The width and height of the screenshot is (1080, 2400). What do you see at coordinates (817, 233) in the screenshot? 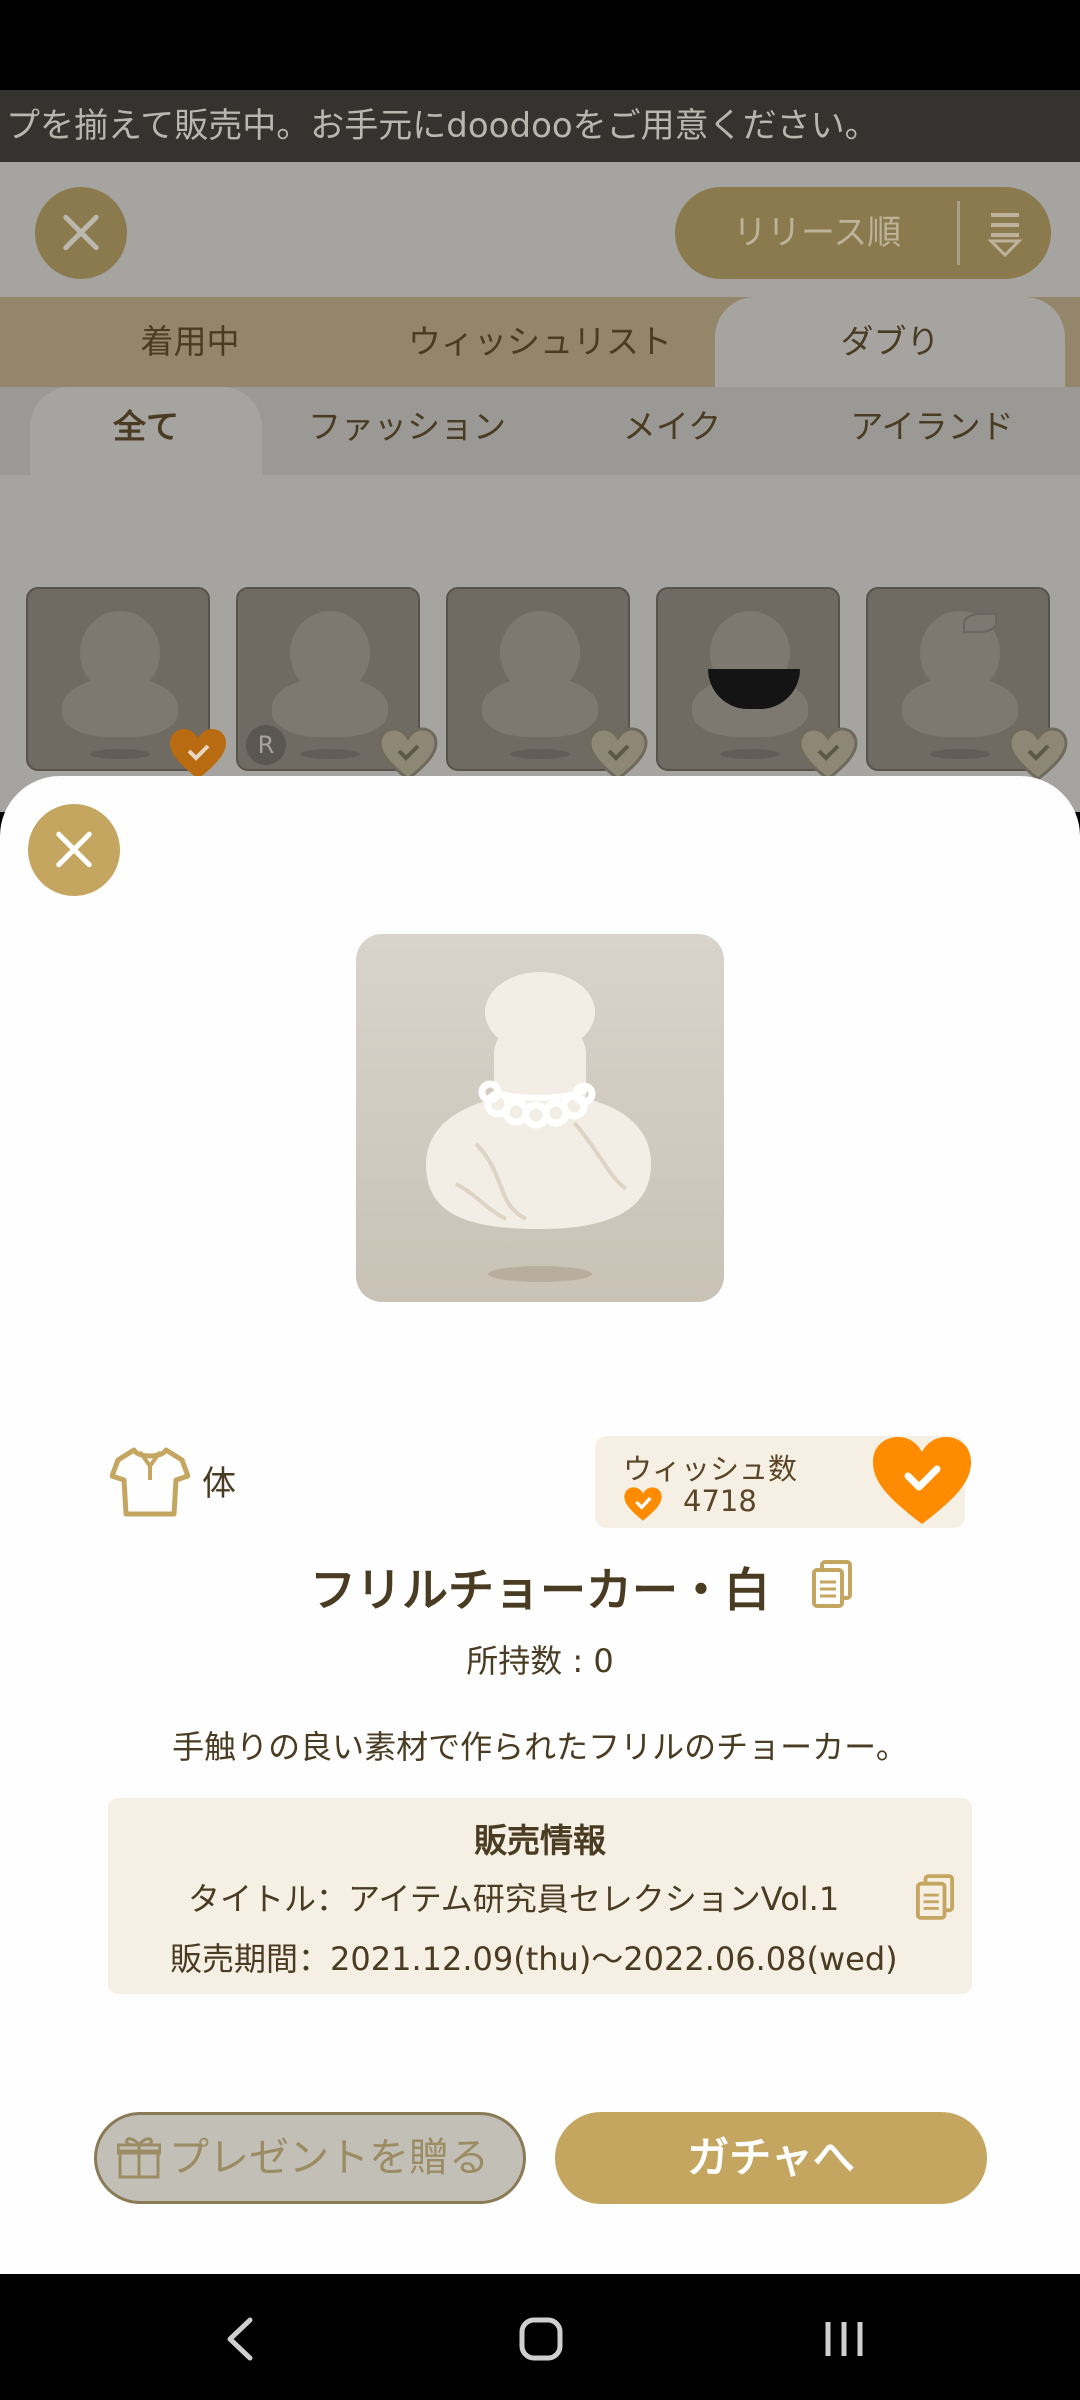
I see `sort-label: リリース順` at bounding box center [817, 233].